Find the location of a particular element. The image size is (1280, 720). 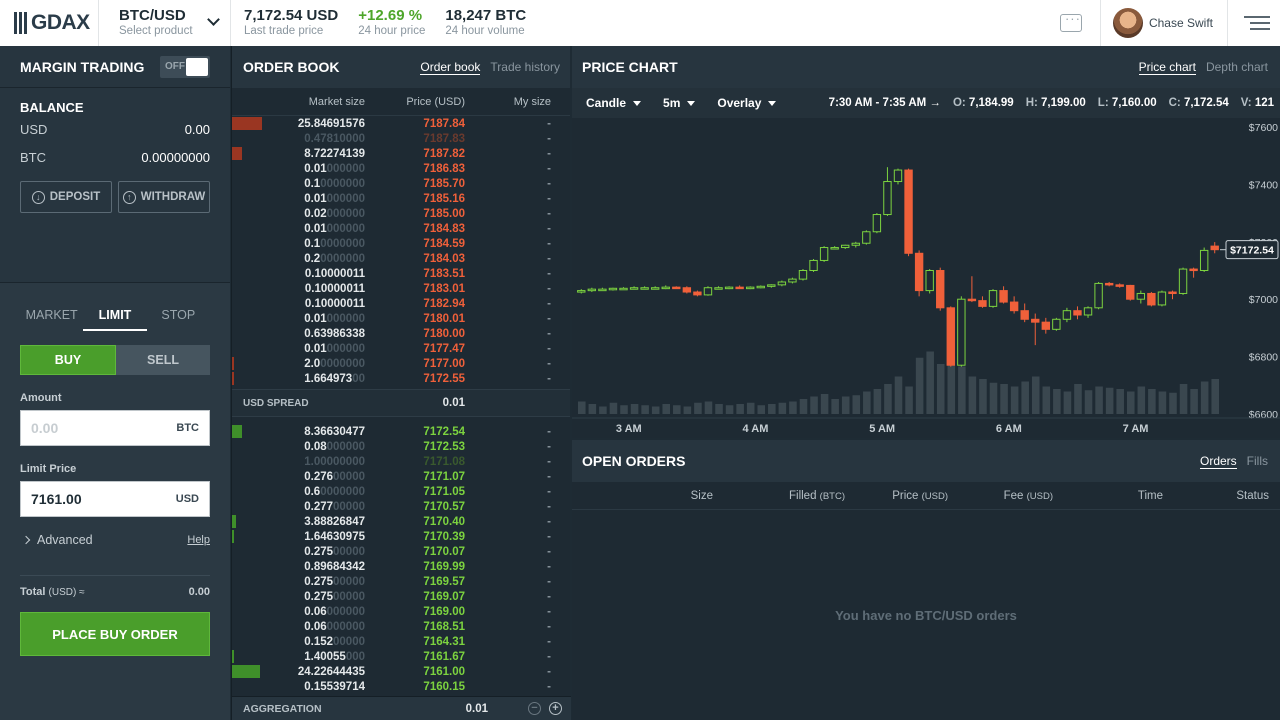

price: 7160.15 is located at coordinates (444, 686).